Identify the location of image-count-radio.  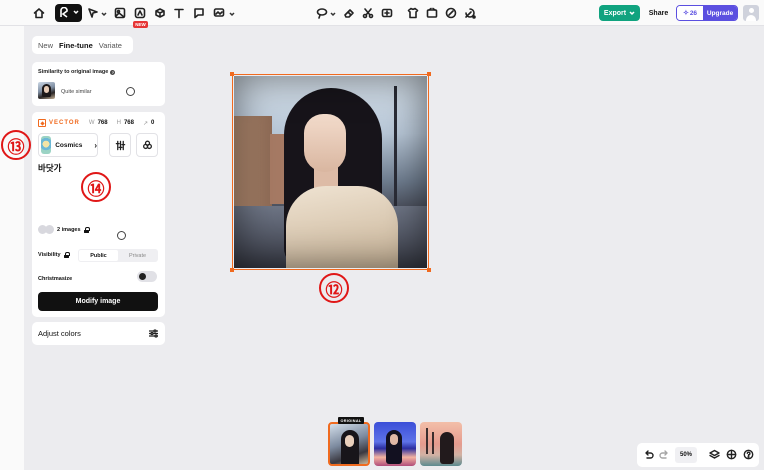
(121, 235).